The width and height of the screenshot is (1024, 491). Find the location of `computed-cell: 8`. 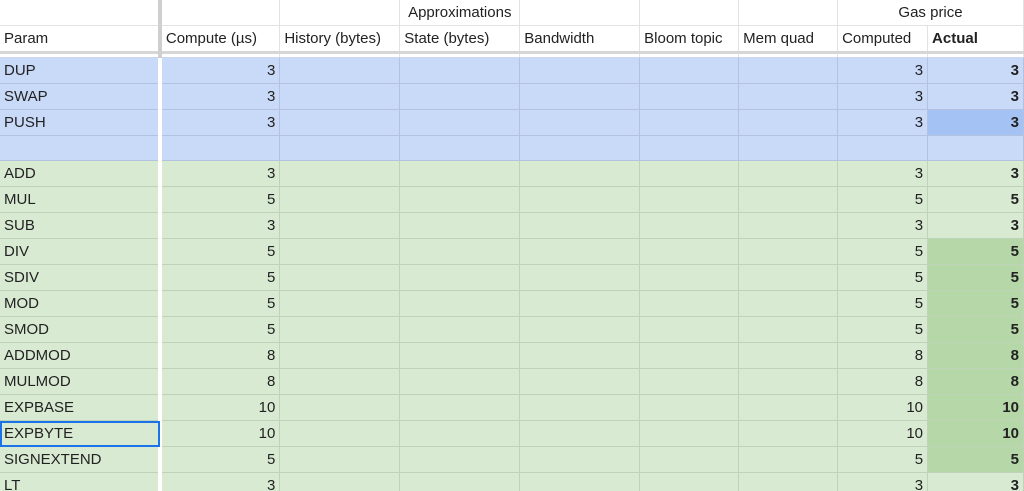

computed-cell: 8 is located at coordinates (883, 355).